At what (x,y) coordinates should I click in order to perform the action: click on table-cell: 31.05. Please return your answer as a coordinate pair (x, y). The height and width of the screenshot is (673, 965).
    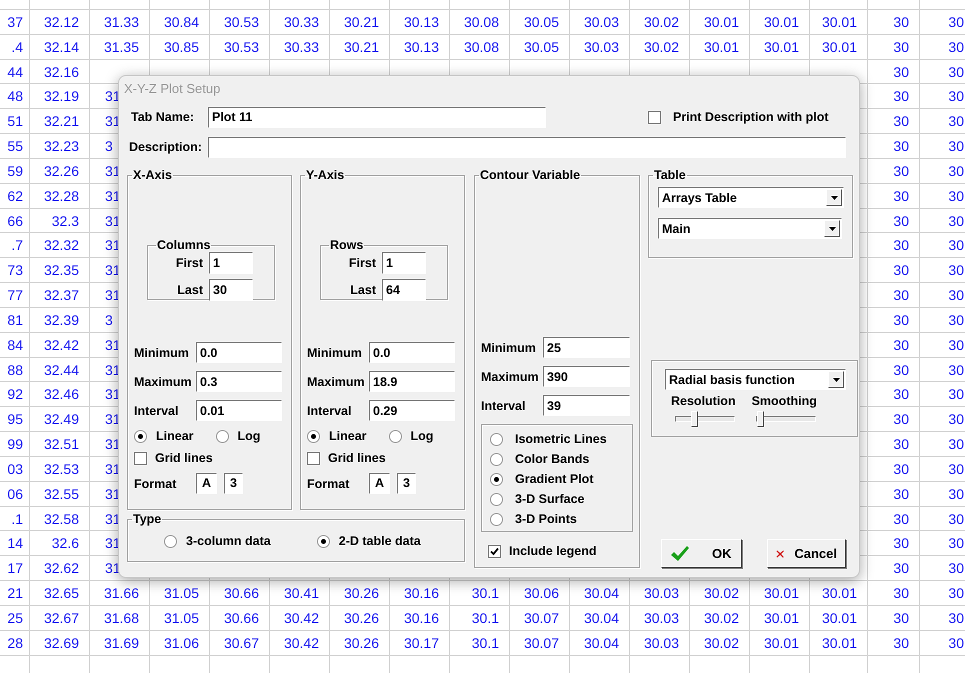
    Looking at the image, I should click on (181, 593).